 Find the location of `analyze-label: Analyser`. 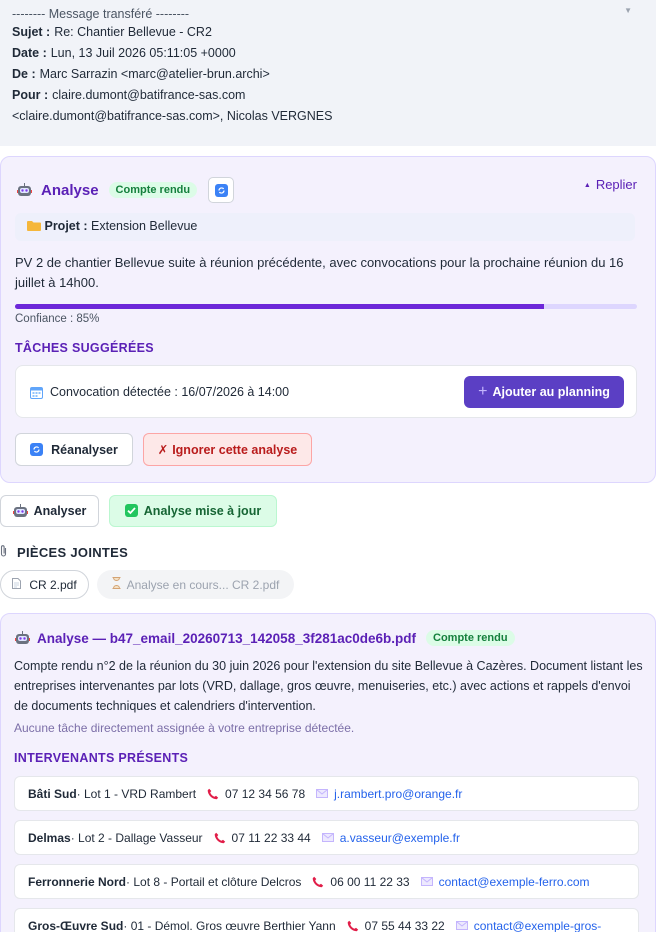

analyze-label: Analyser is located at coordinates (60, 511).